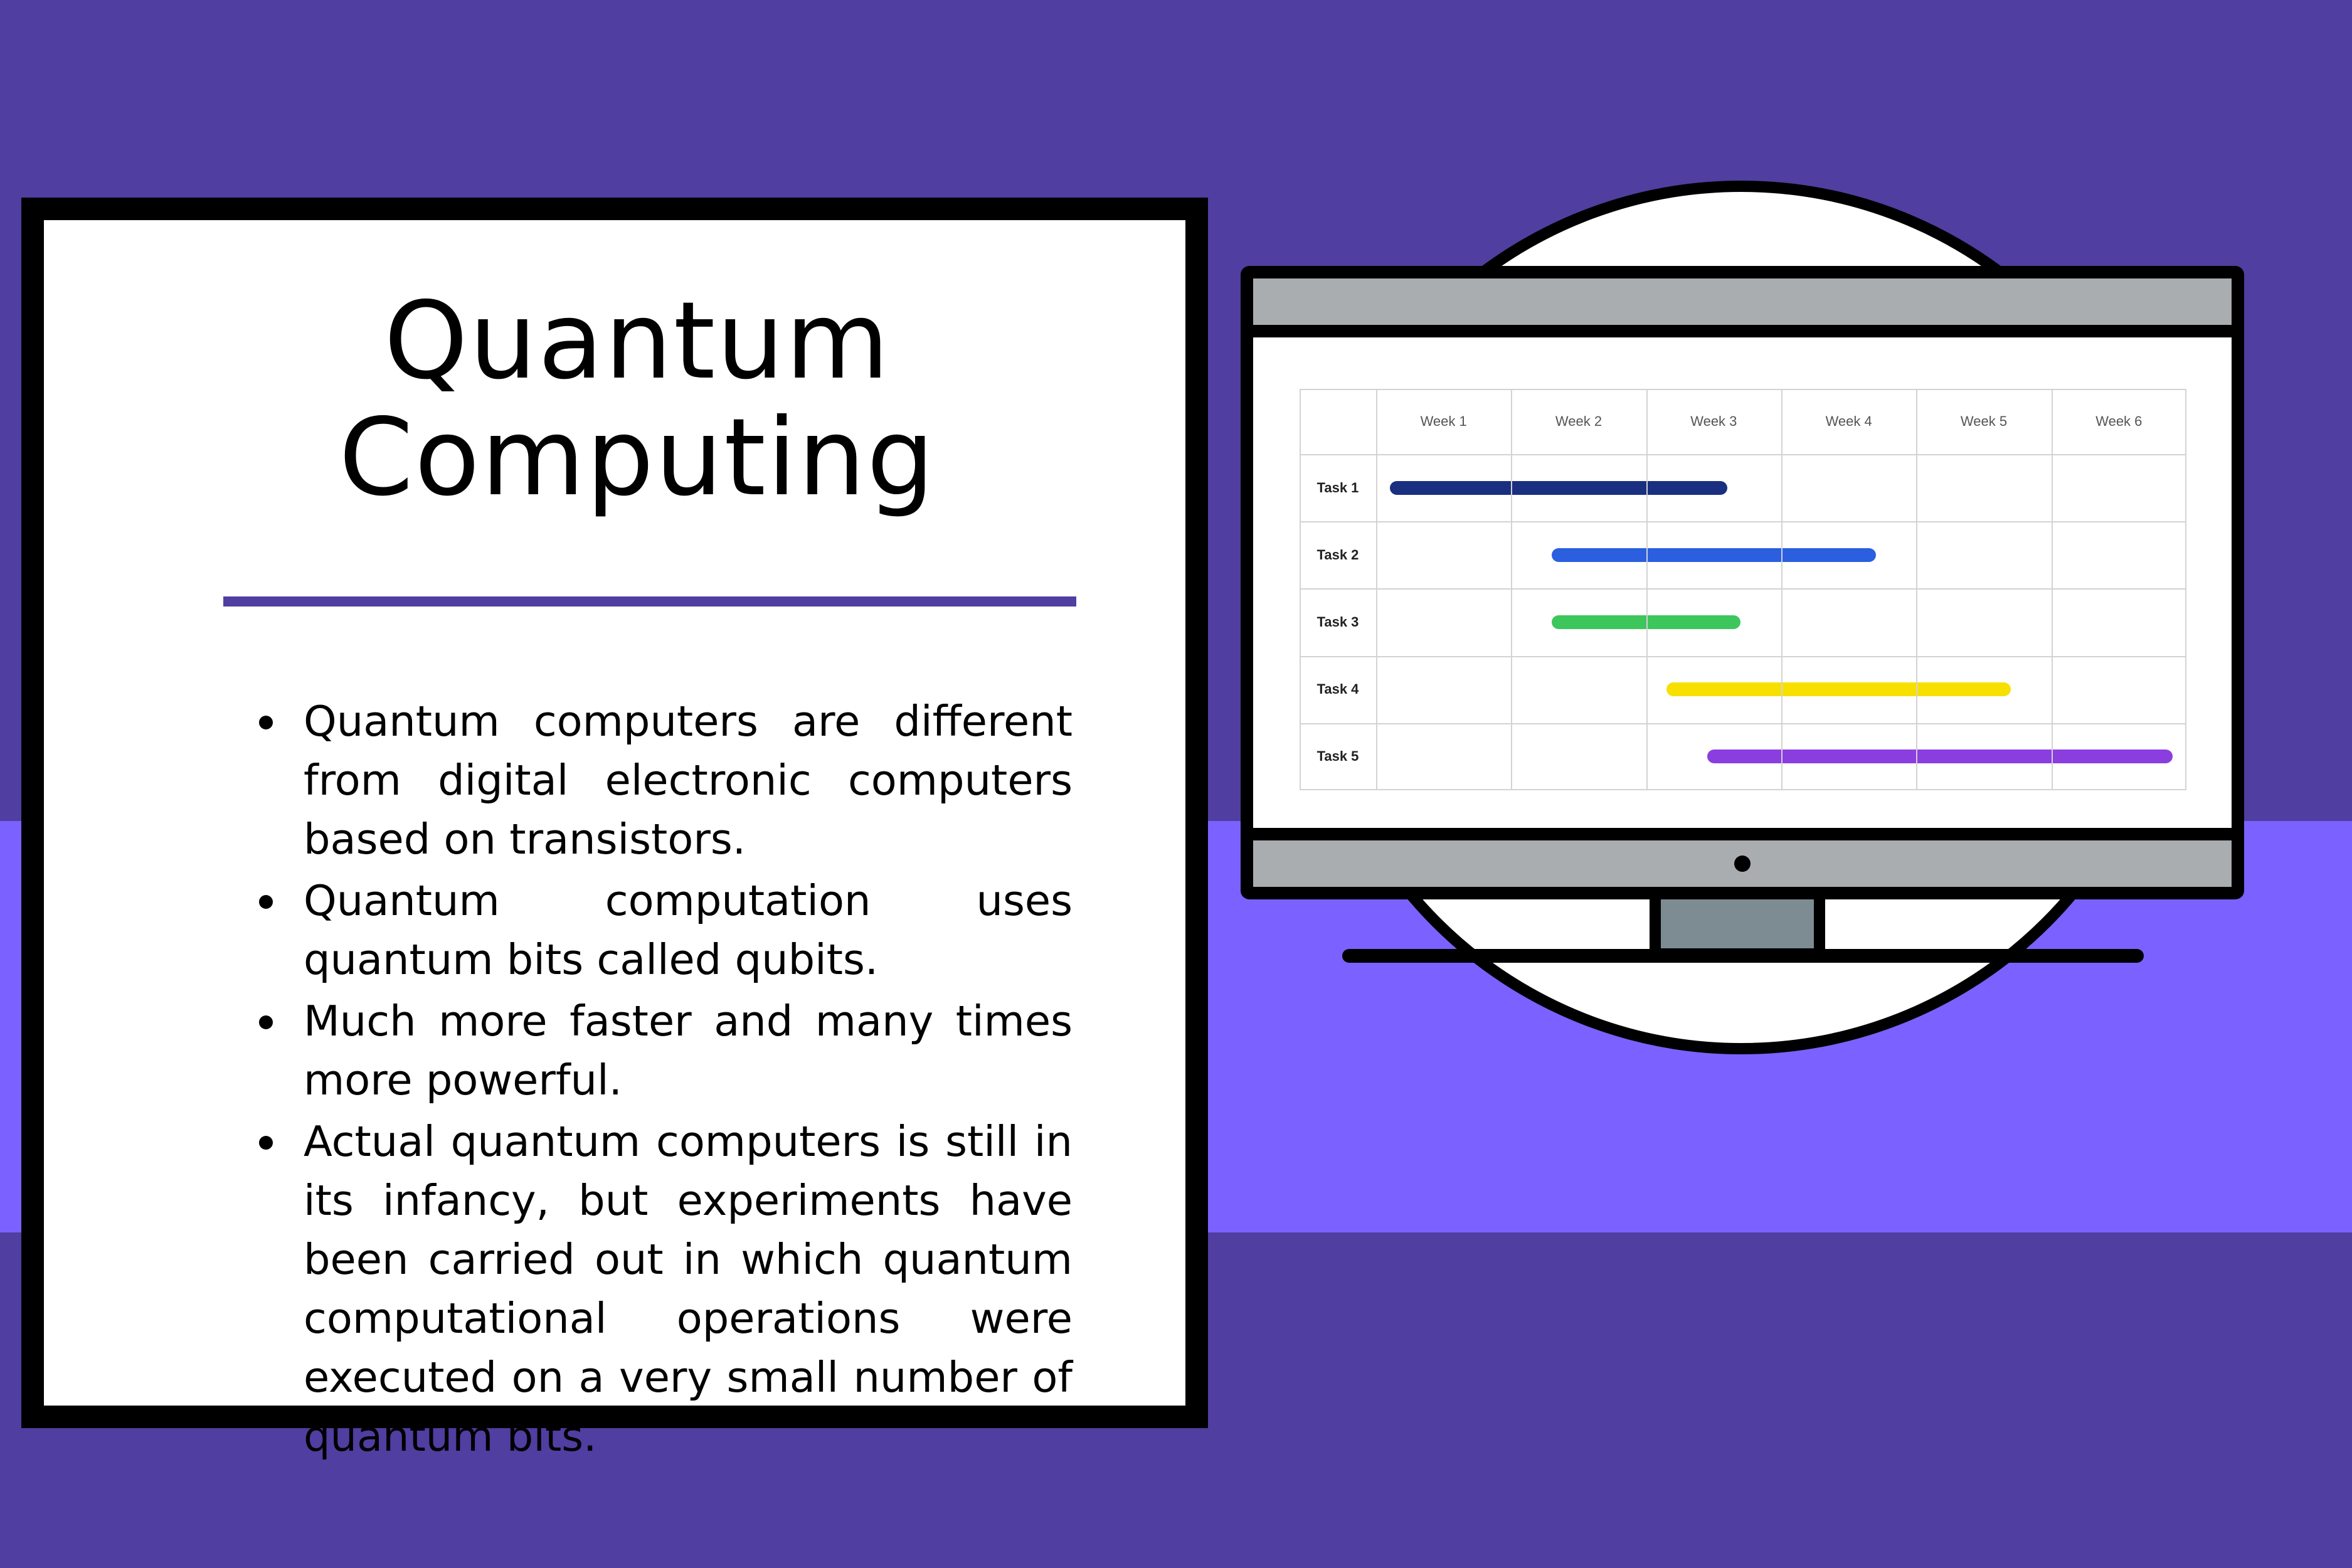  Describe the element at coordinates (1848, 421) in the screenshot. I see `week-header: Week 4` at that location.